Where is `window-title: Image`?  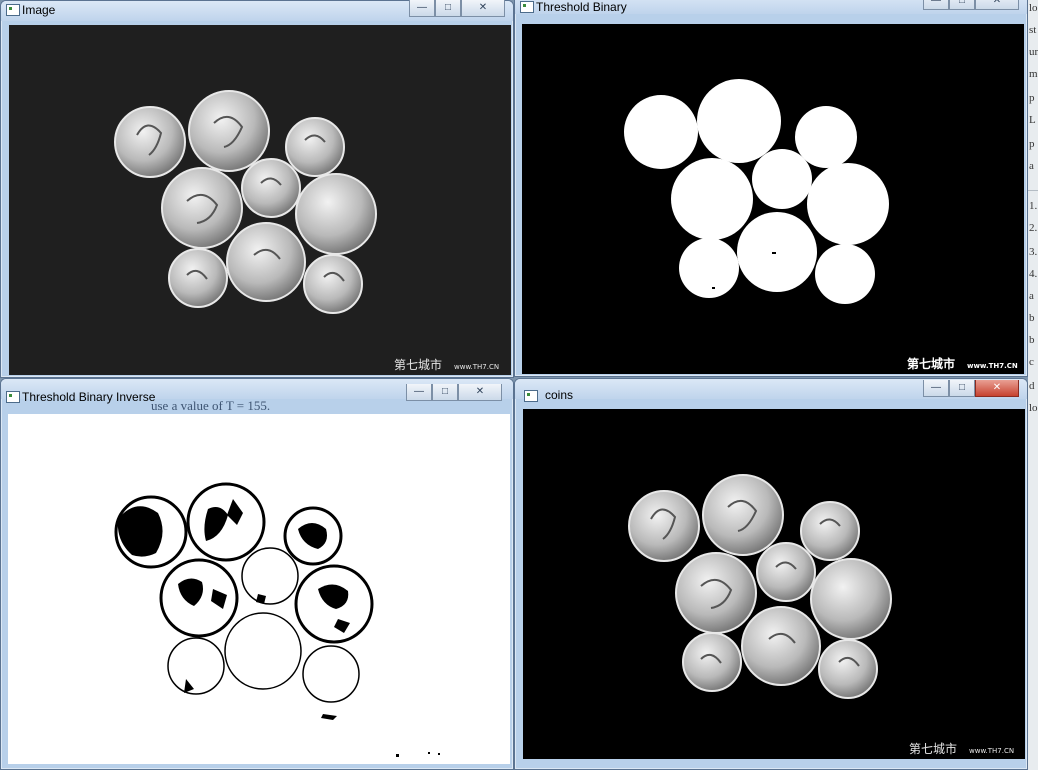 window-title: Image is located at coordinates (39, 10).